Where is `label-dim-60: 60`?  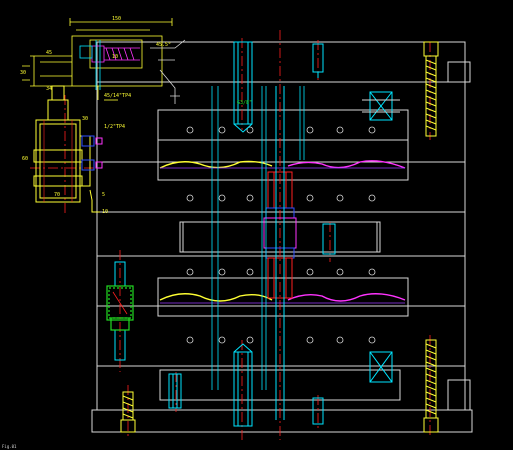
label-dim-60: 60 is located at coordinates (25, 159).